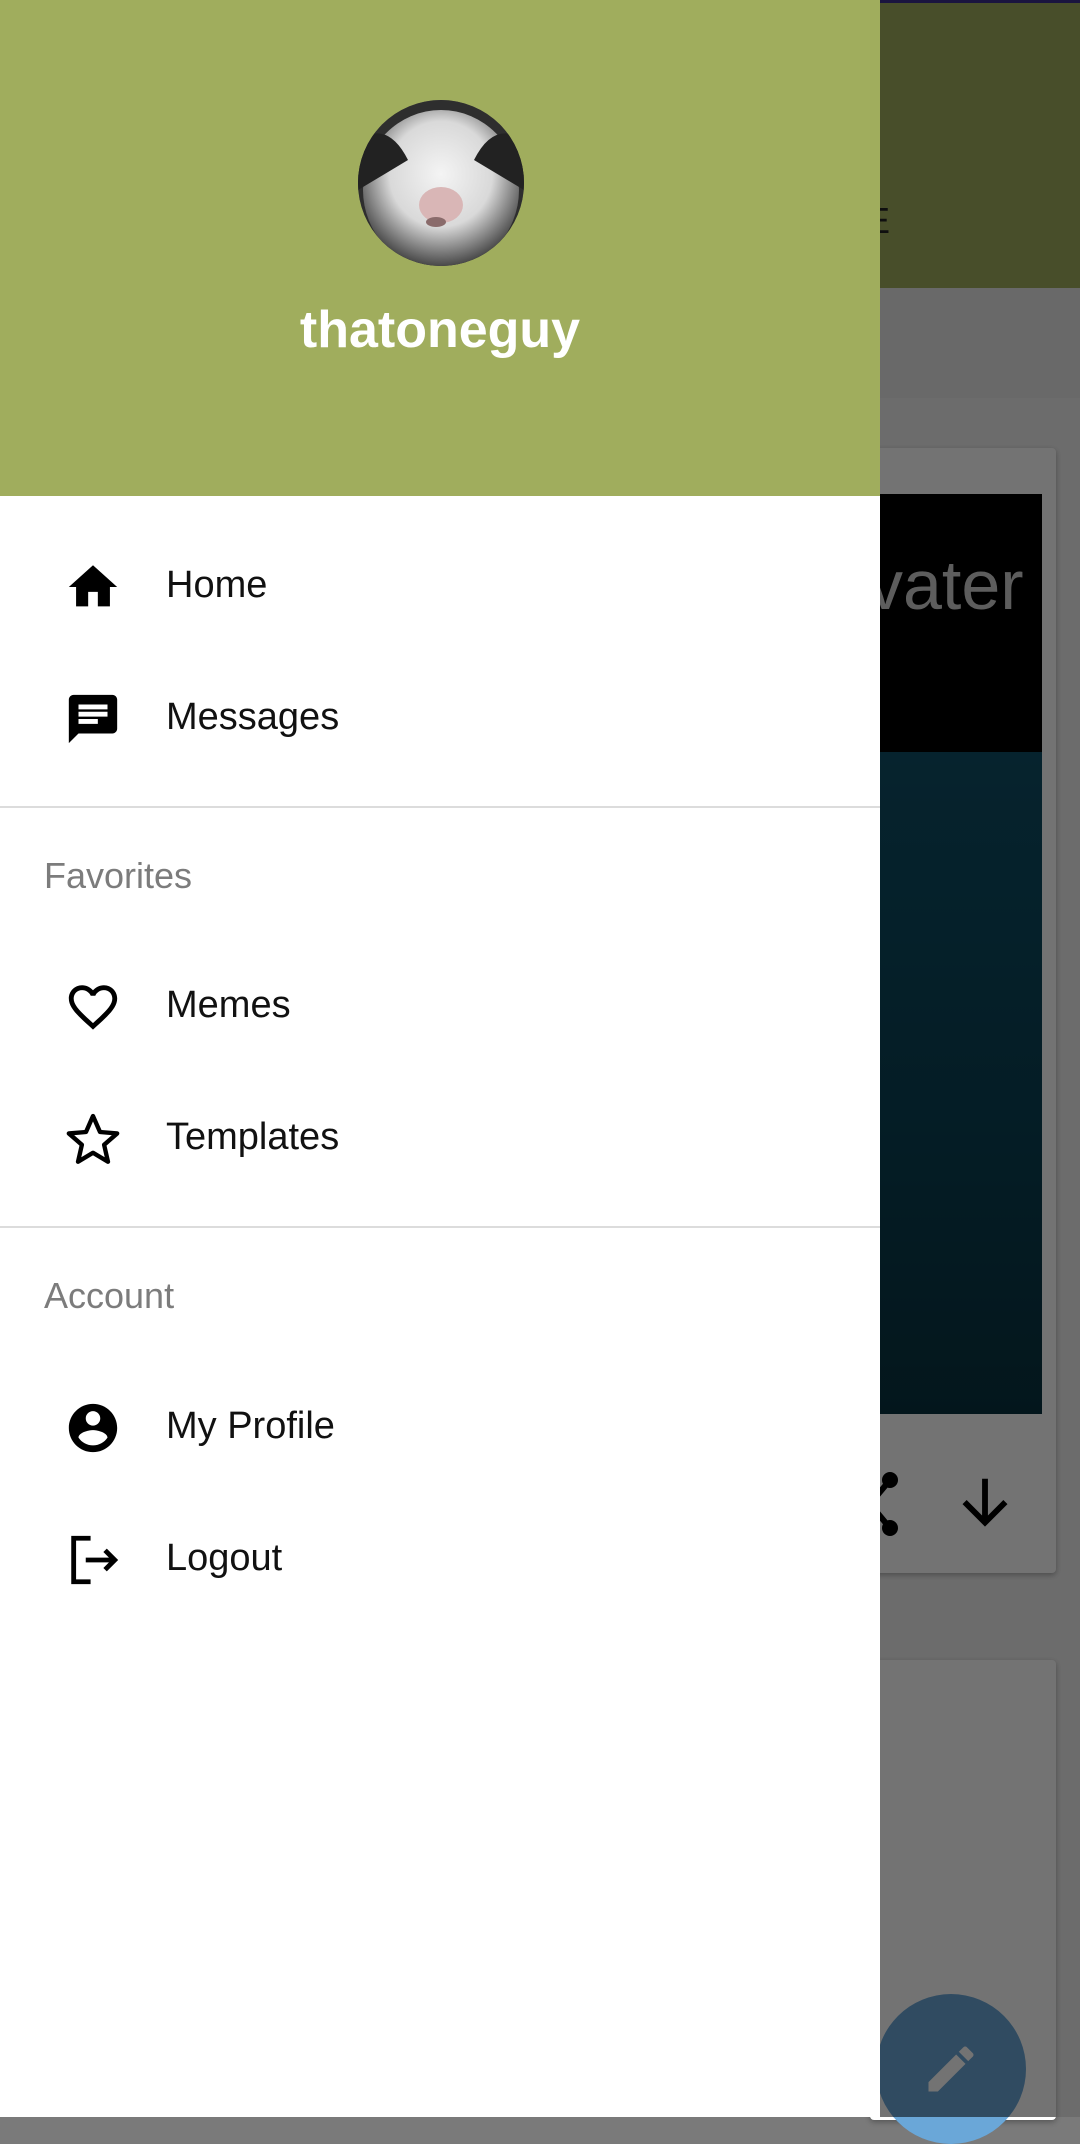 The image size is (1080, 2144). What do you see at coordinates (109, 1295) in the screenshot?
I see `section-title-account: Account` at bounding box center [109, 1295].